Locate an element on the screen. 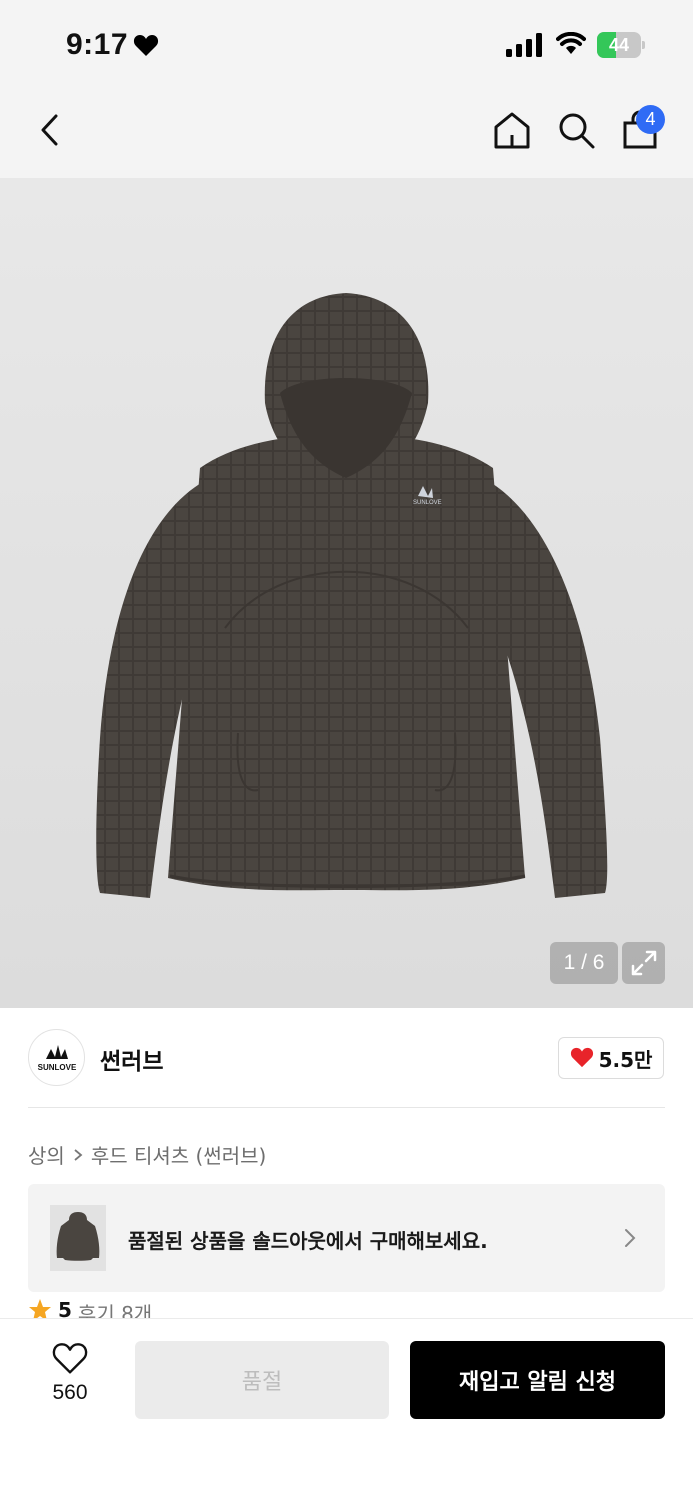  back-button is located at coordinates (50, 130).